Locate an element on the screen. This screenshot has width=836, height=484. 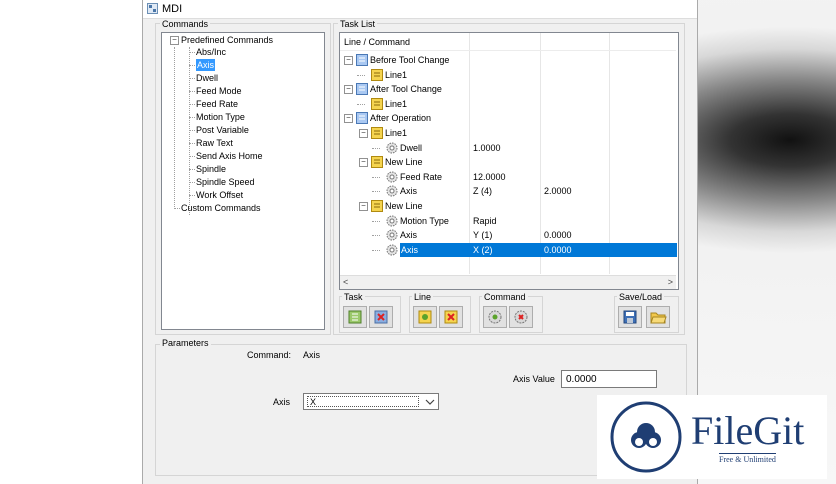
delete-line-button is located at coordinates (451, 317).